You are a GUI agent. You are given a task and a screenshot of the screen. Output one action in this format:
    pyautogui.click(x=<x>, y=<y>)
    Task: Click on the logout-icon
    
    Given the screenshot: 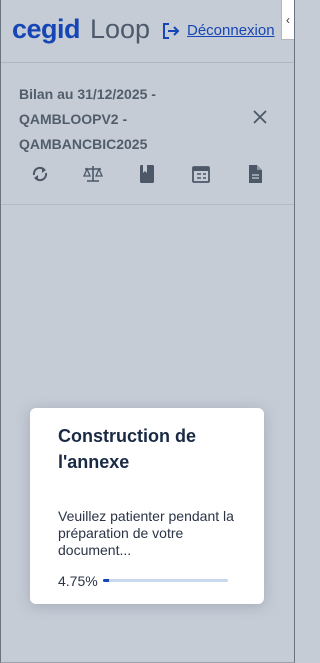 What is the action you would take?
    pyautogui.click(x=171, y=31)
    